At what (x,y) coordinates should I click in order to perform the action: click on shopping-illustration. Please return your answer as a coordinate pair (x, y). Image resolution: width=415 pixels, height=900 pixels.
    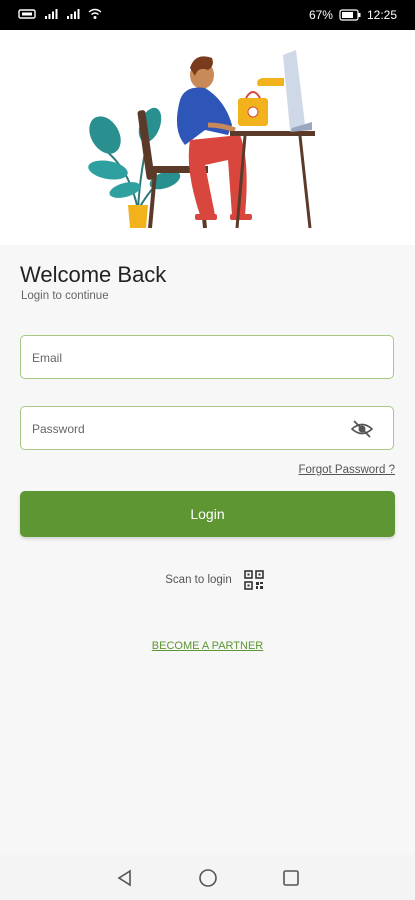
    Looking at the image, I should click on (201, 139).